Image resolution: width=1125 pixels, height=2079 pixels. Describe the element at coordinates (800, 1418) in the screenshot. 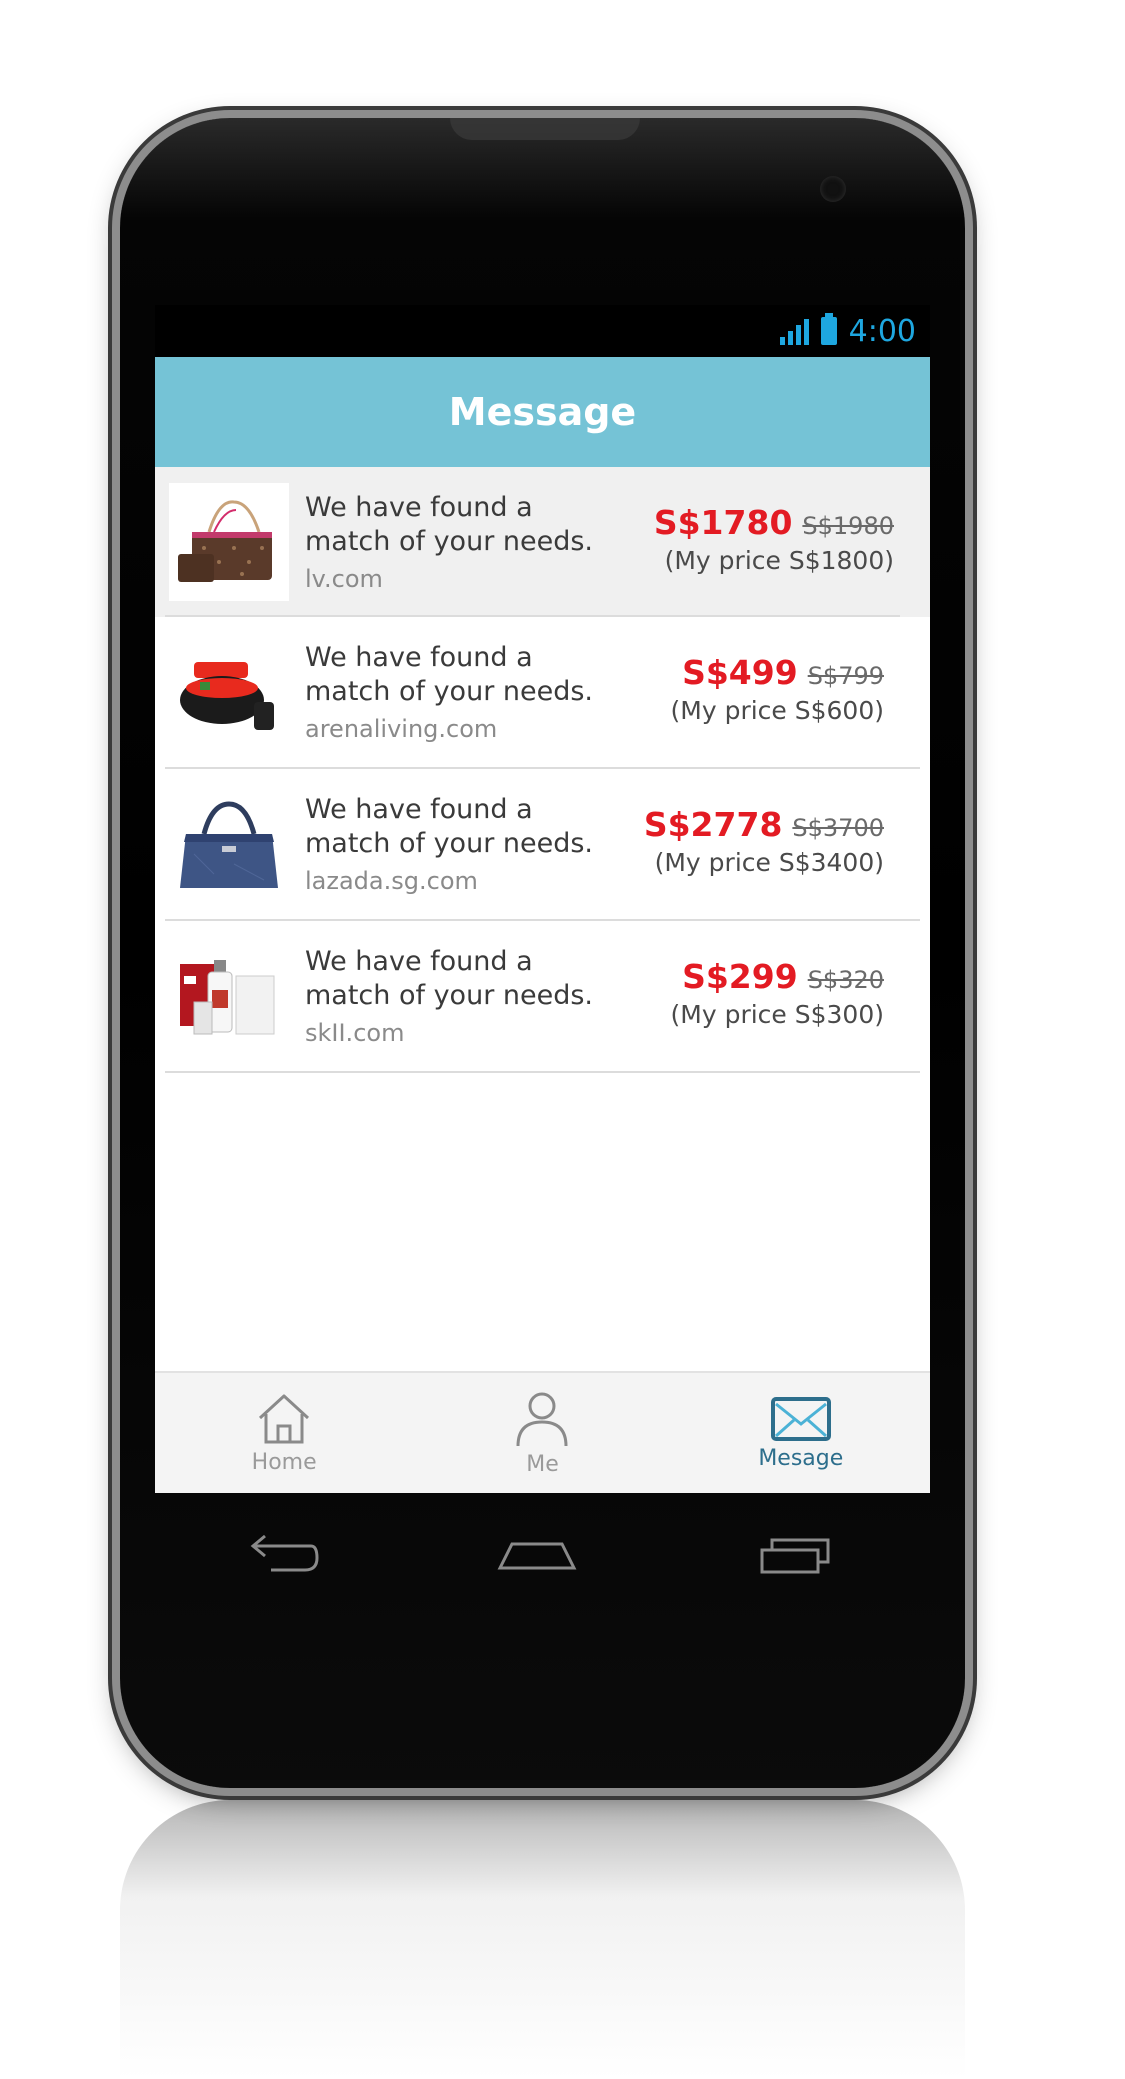

I see `mail-icon` at that location.